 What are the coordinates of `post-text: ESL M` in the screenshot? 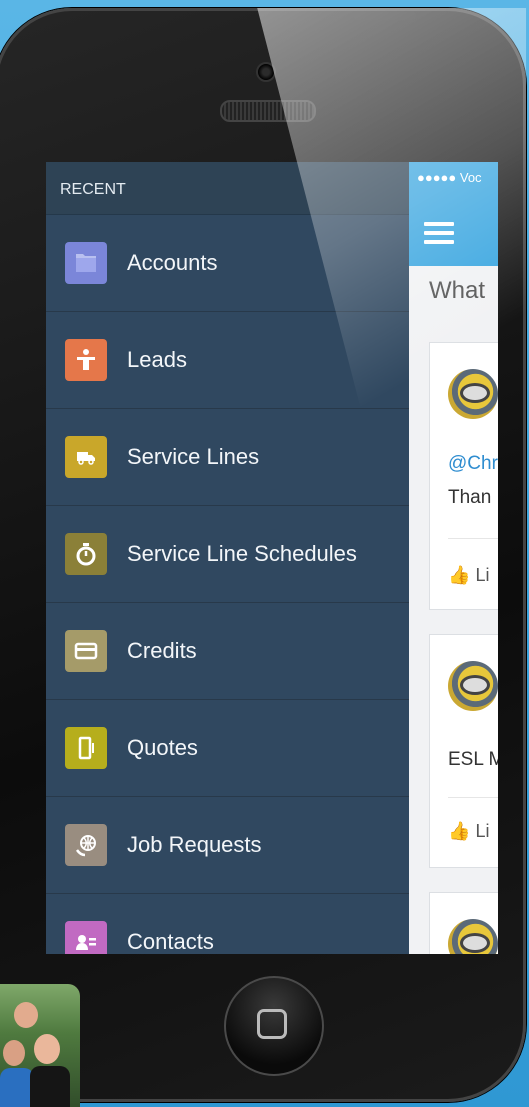 It's located at (473, 759).